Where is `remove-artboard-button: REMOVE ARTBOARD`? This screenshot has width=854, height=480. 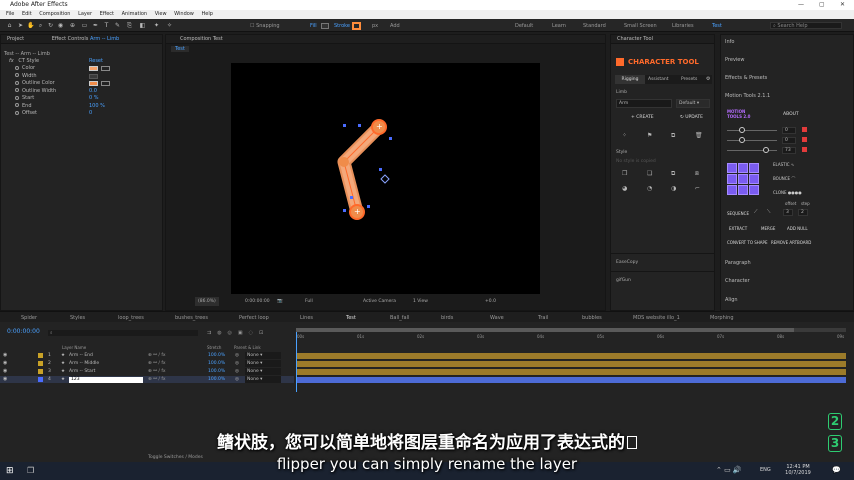 remove-artboard-button: REMOVE ARTBOARD is located at coordinates (791, 242).